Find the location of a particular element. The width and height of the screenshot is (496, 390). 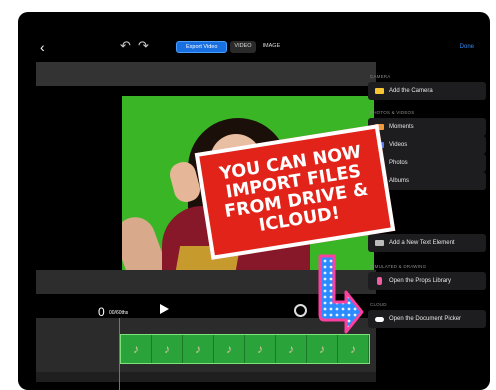

done-button: Done is located at coordinates (467, 47).